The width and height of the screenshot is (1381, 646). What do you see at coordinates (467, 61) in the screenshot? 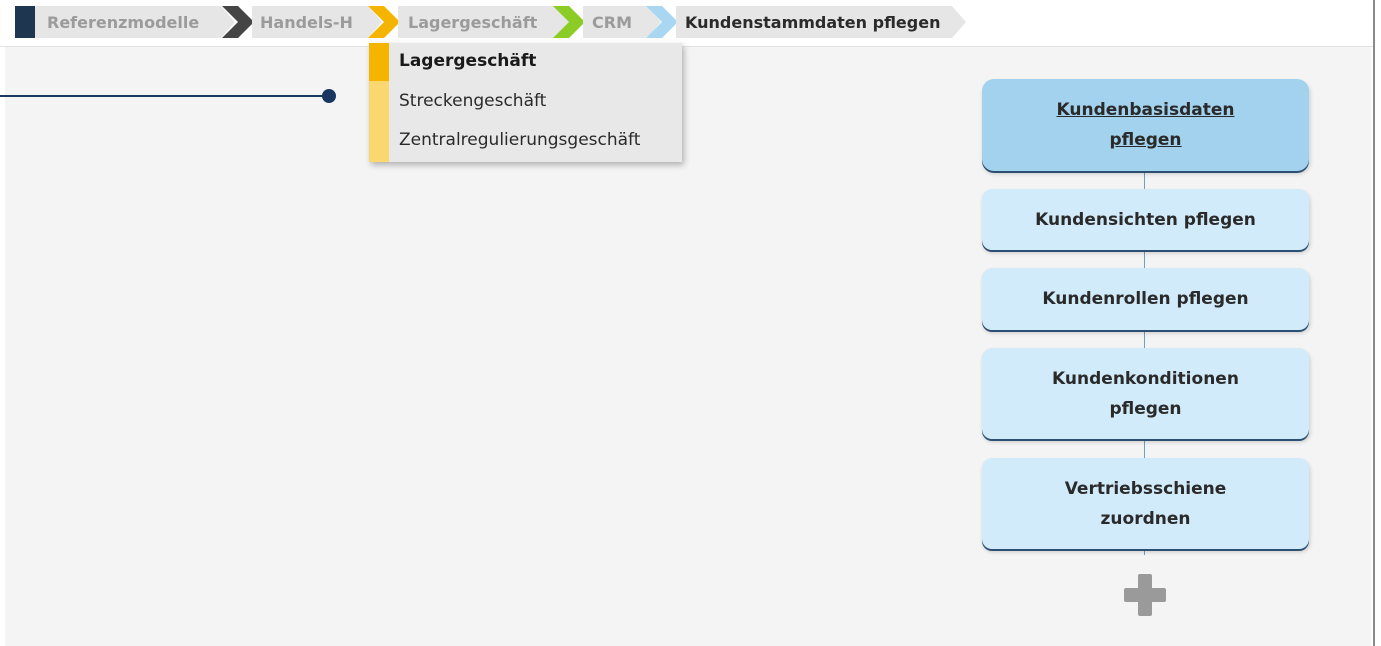
I see `dropdown-item-lagergeschaeft: Lagergeschäft` at bounding box center [467, 61].